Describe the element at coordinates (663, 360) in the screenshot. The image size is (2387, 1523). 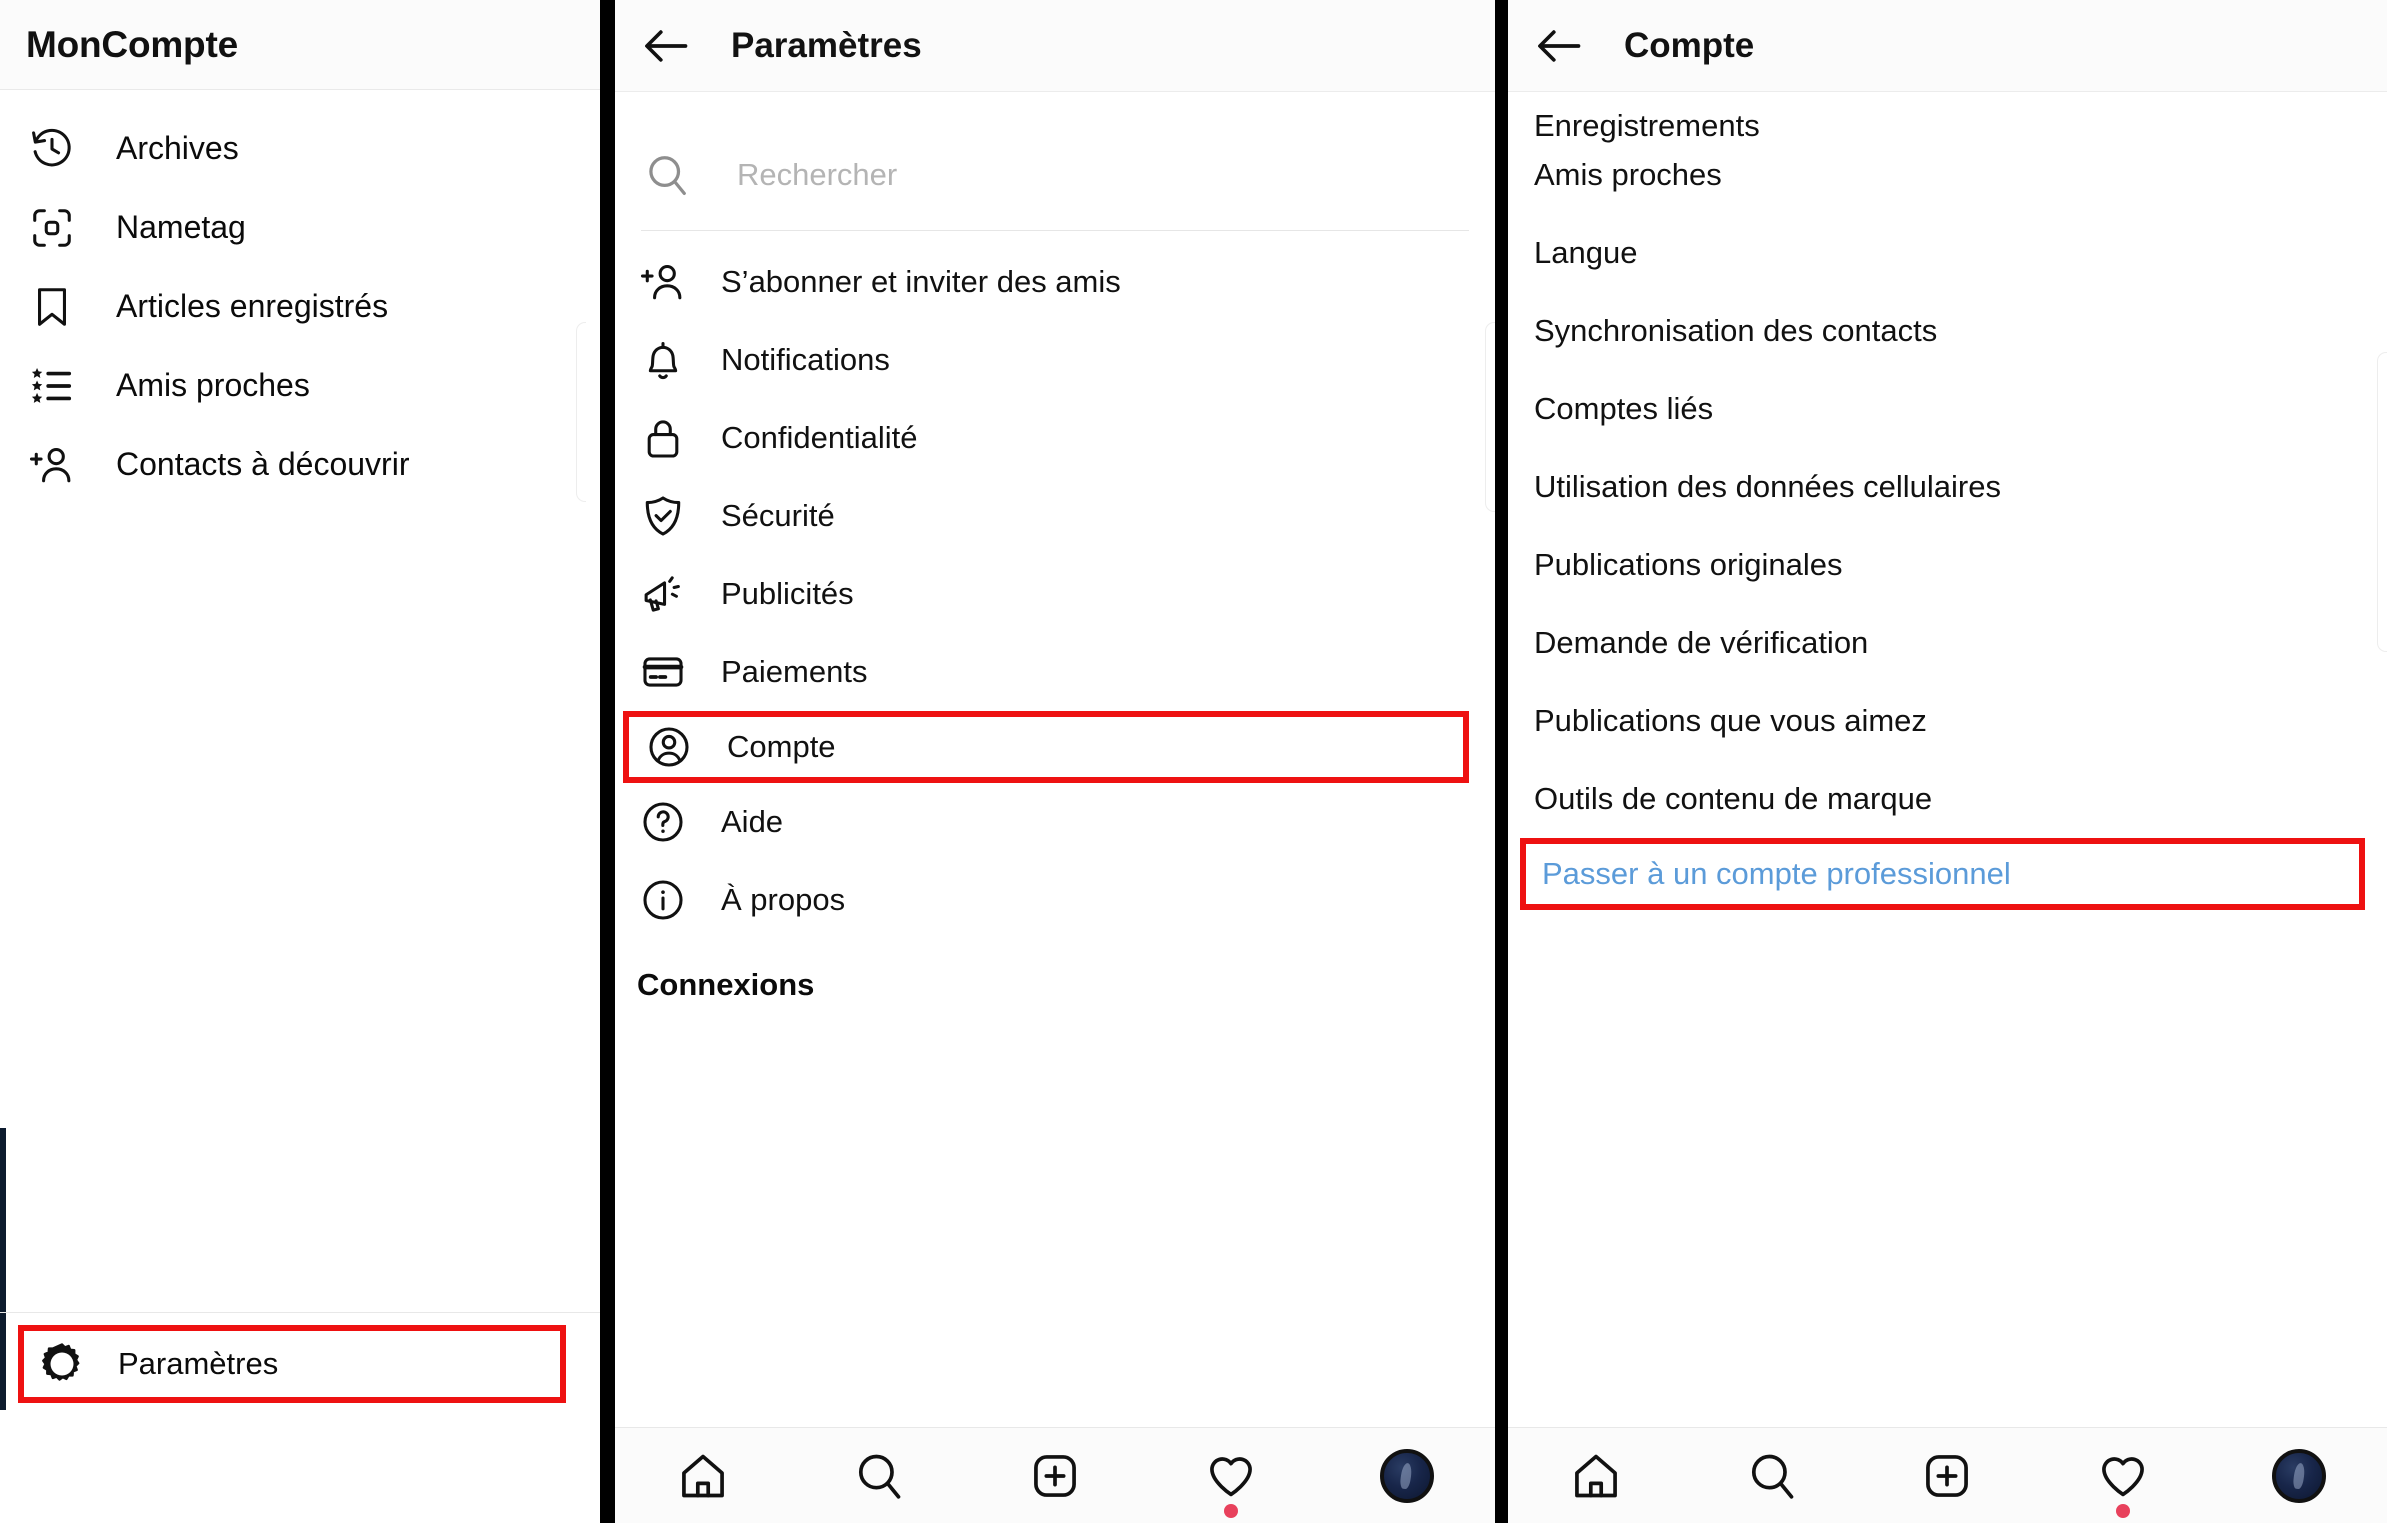
I see `bell-icon` at that location.